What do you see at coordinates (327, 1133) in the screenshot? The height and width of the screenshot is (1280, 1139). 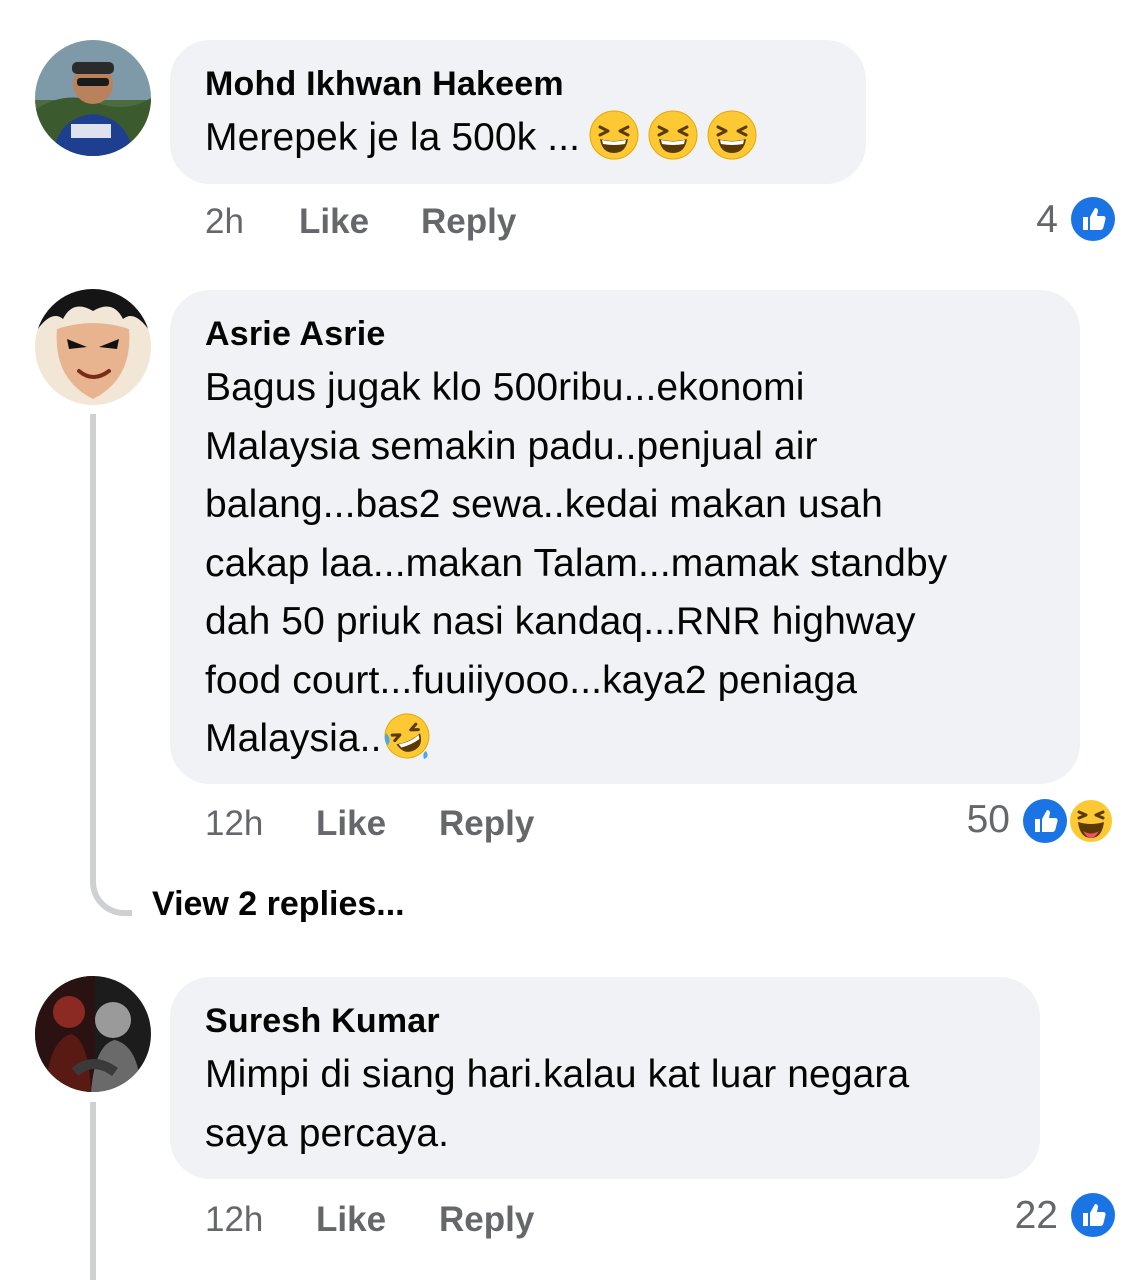 I see `comment-text-line: saya percaya.` at bounding box center [327, 1133].